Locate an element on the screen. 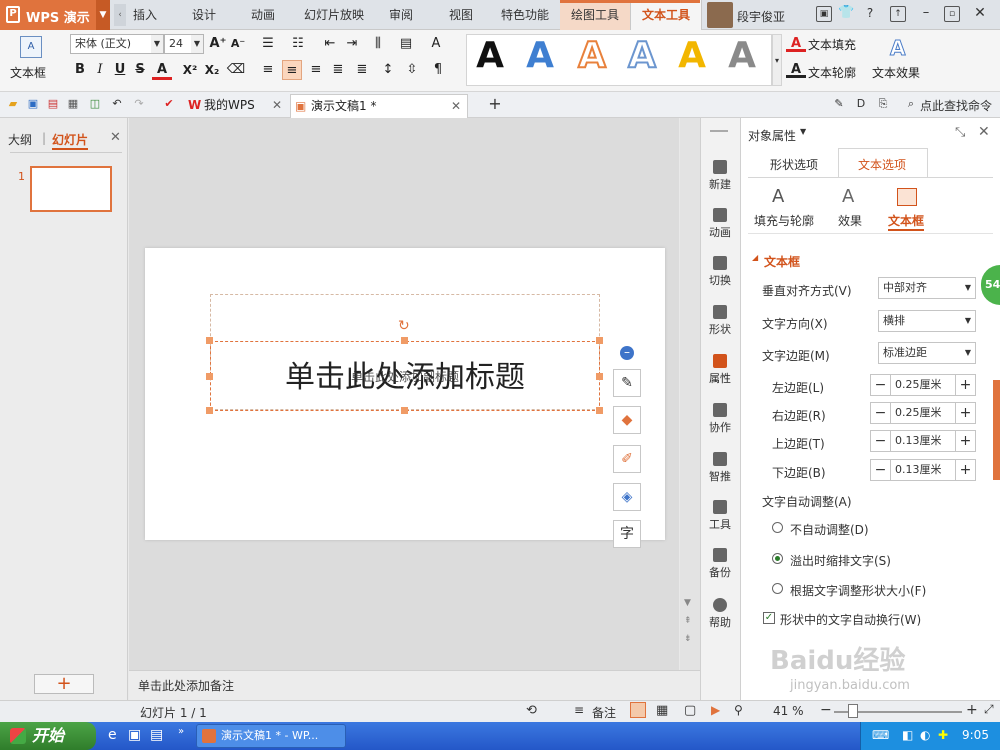 Image resolution: width=1000 pixels, height=750 pixels. undo-icon: ↶ is located at coordinates (117, 104).